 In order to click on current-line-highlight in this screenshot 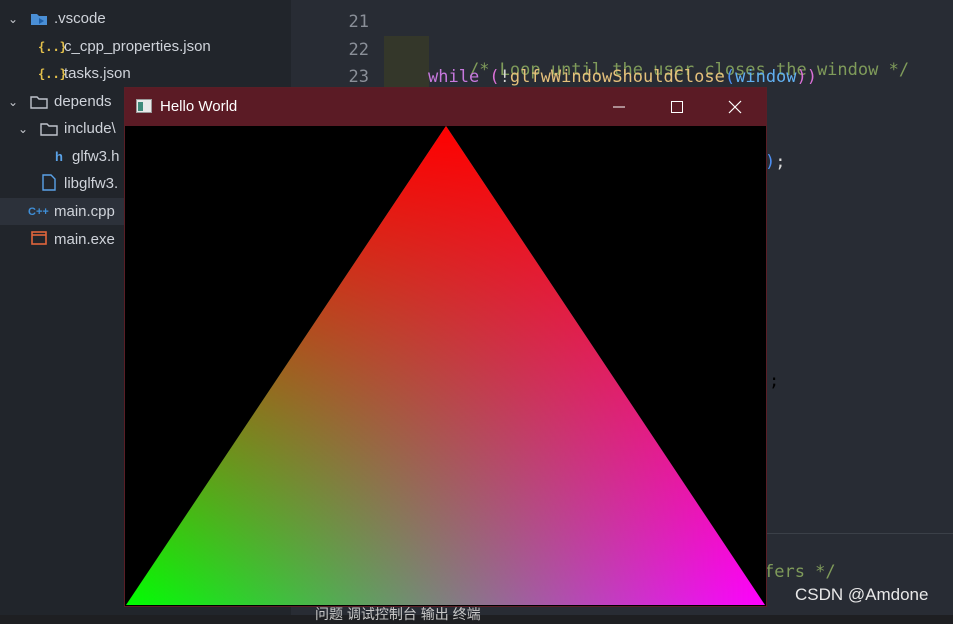, I will do `click(406, 62)`.